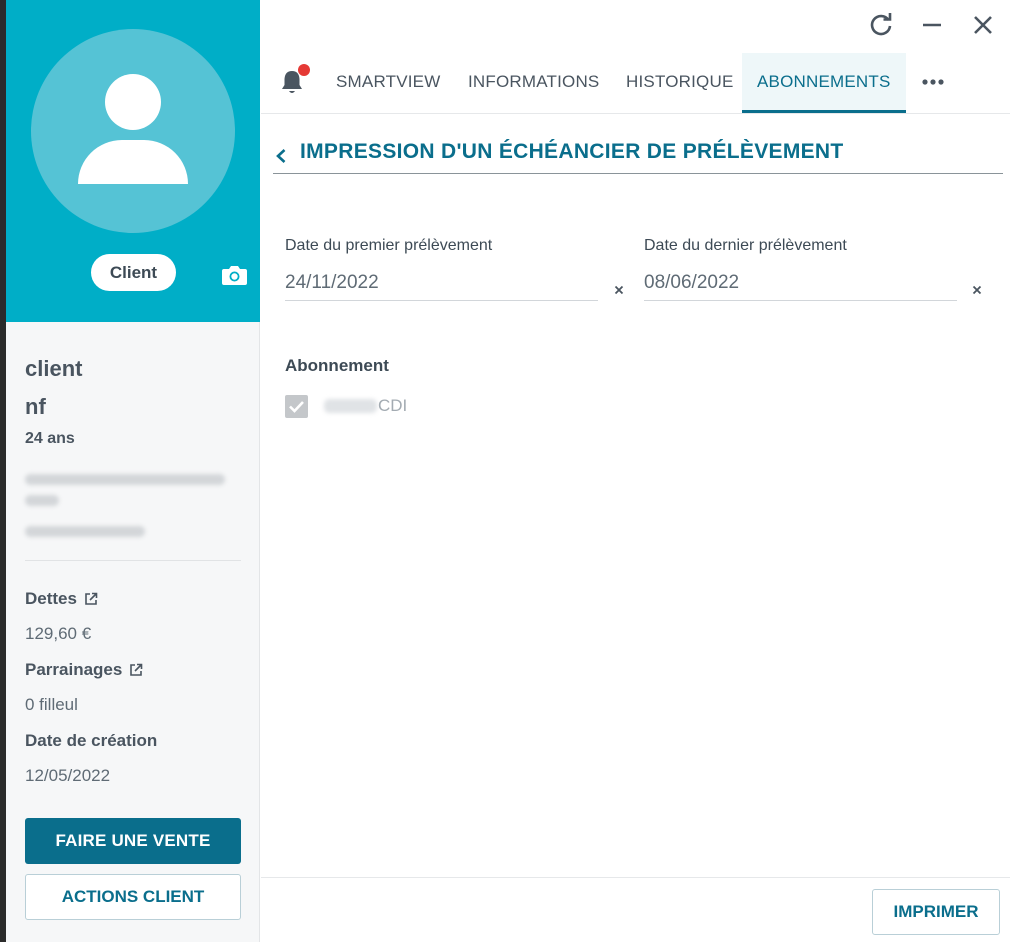 This screenshot has height=942, width=1010. Describe the element at coordinates (234, 275) in the screenshot. I see `camera-icon` at that location.